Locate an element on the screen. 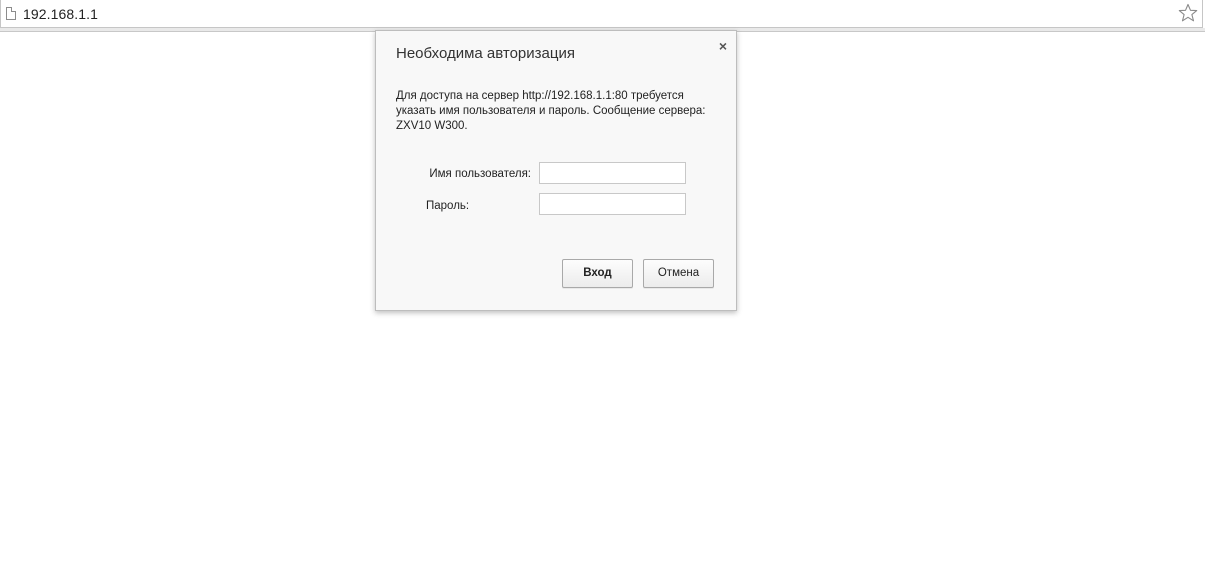 This screenshot has width=1205, height=588. page-icon is located at coordinates (11, 13).